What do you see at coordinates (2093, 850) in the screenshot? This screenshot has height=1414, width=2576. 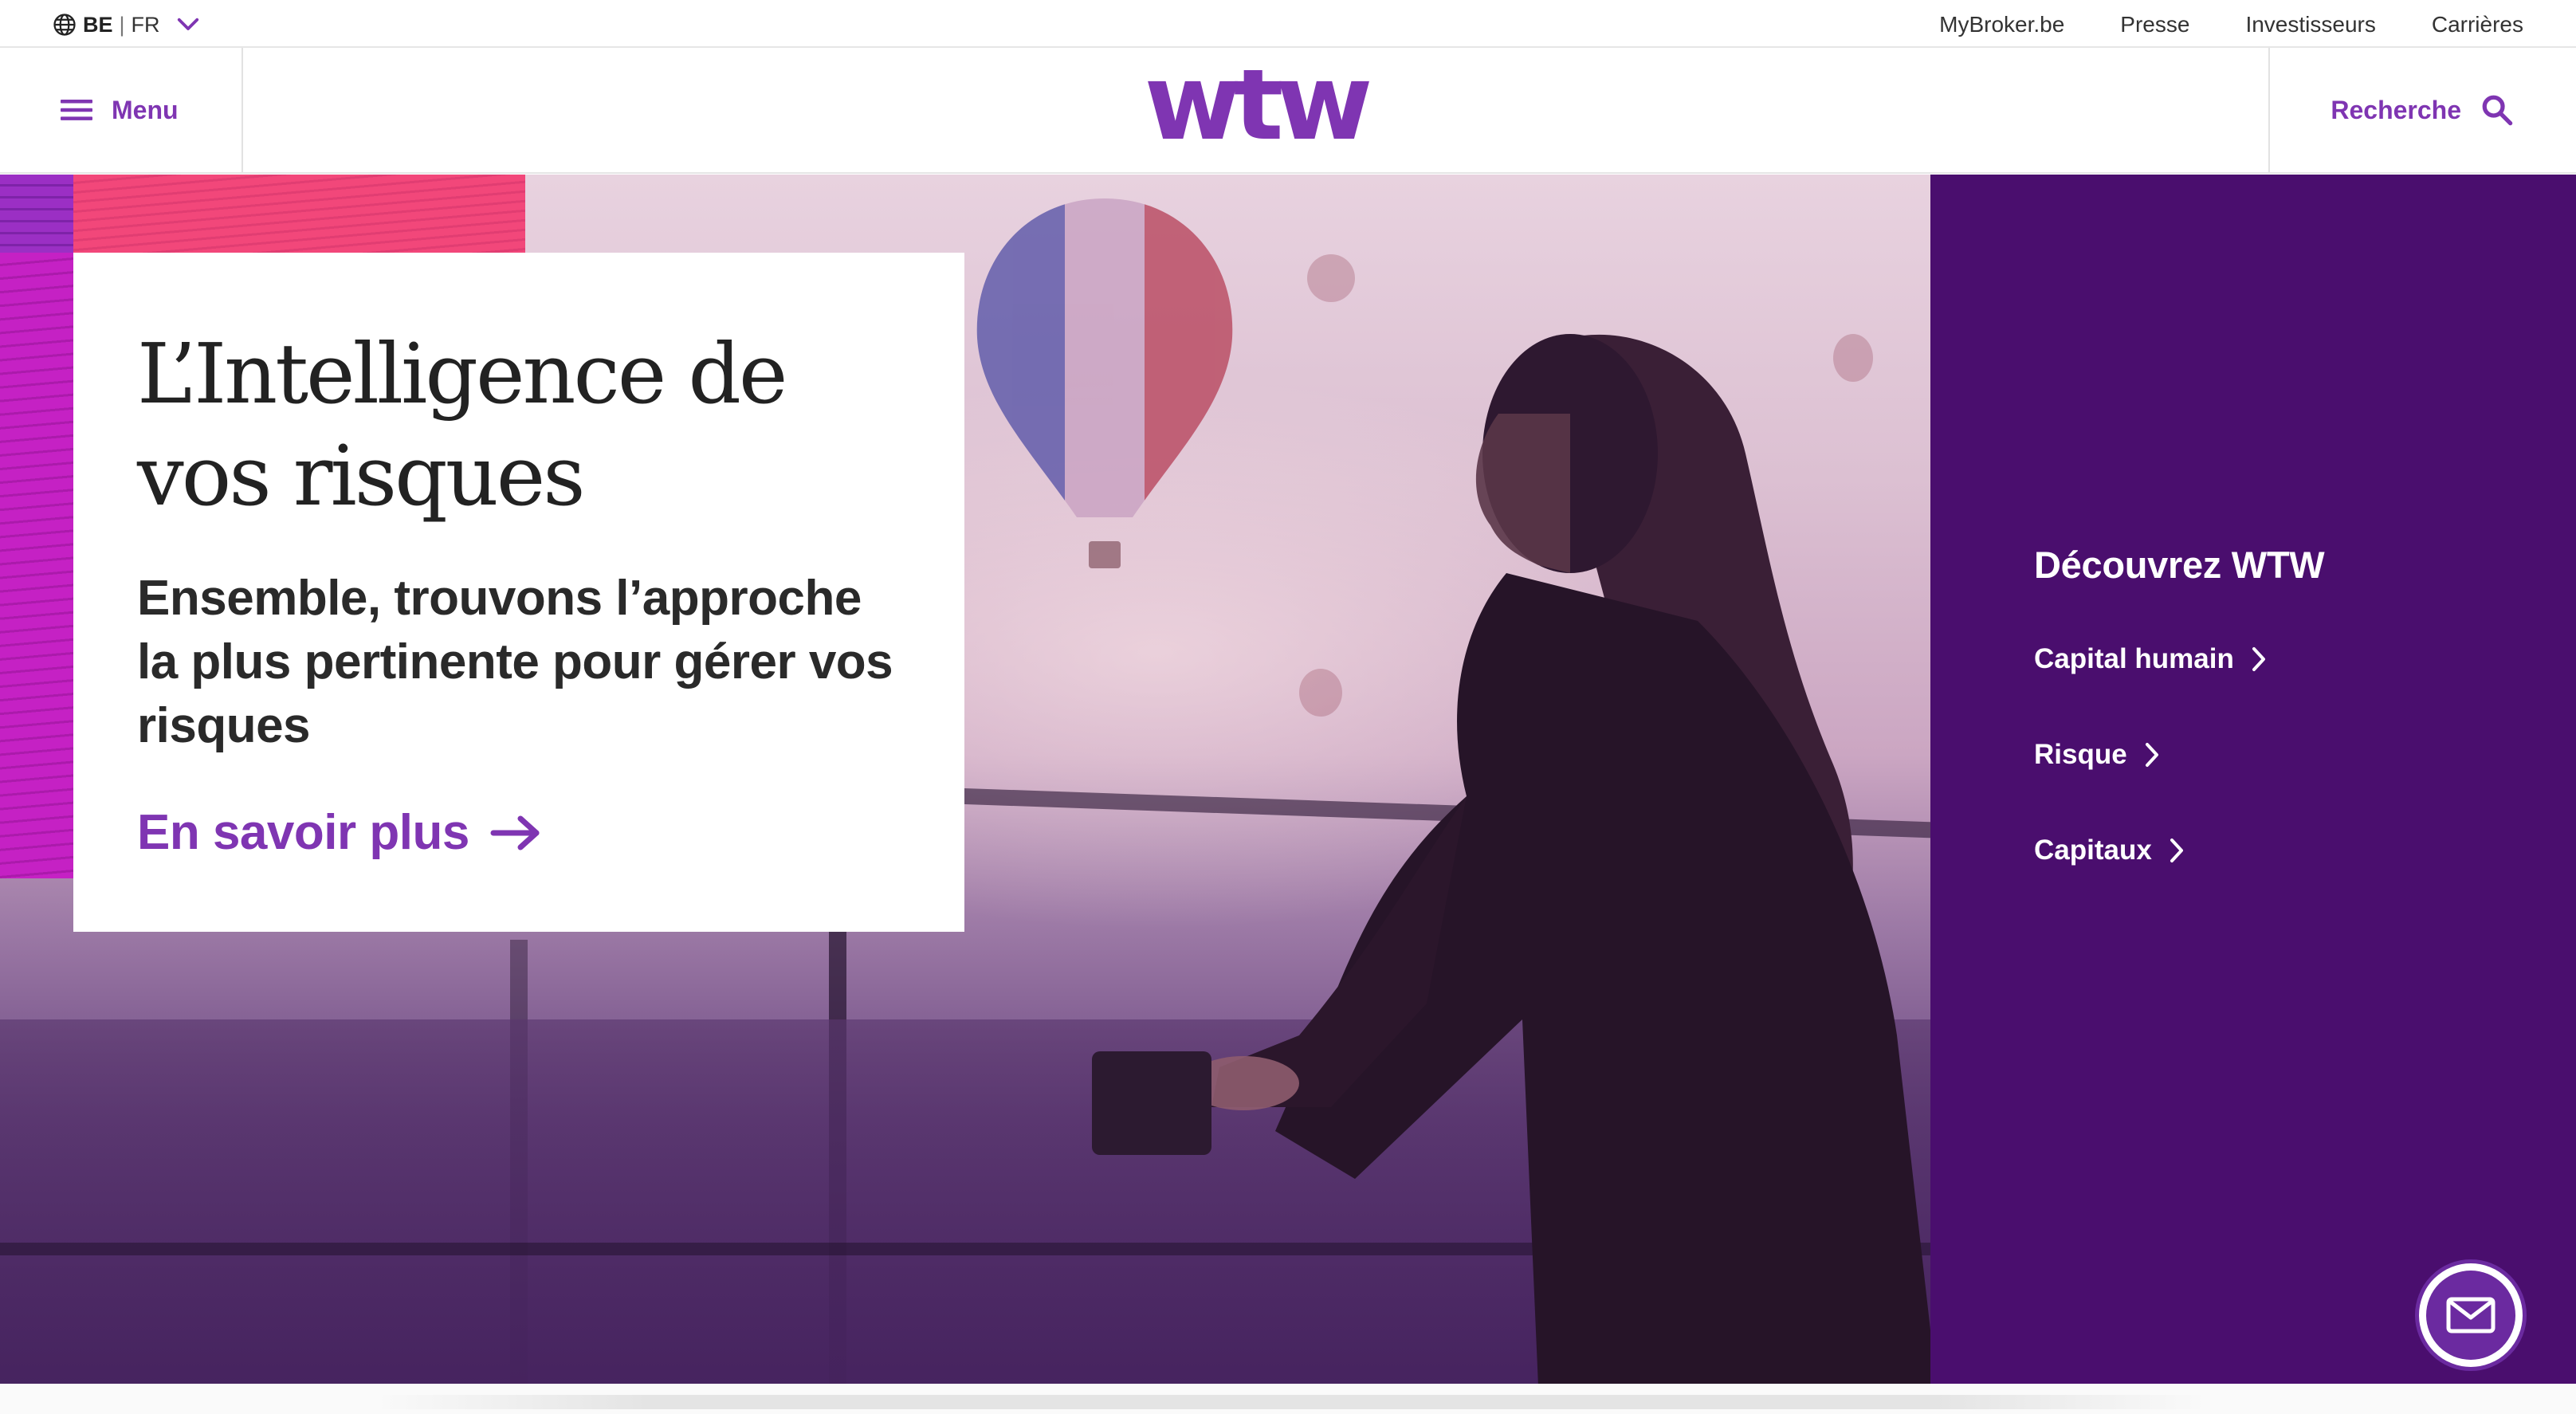 I see `discover-link-label: Capitaux` at bounding box center [2093, 850].